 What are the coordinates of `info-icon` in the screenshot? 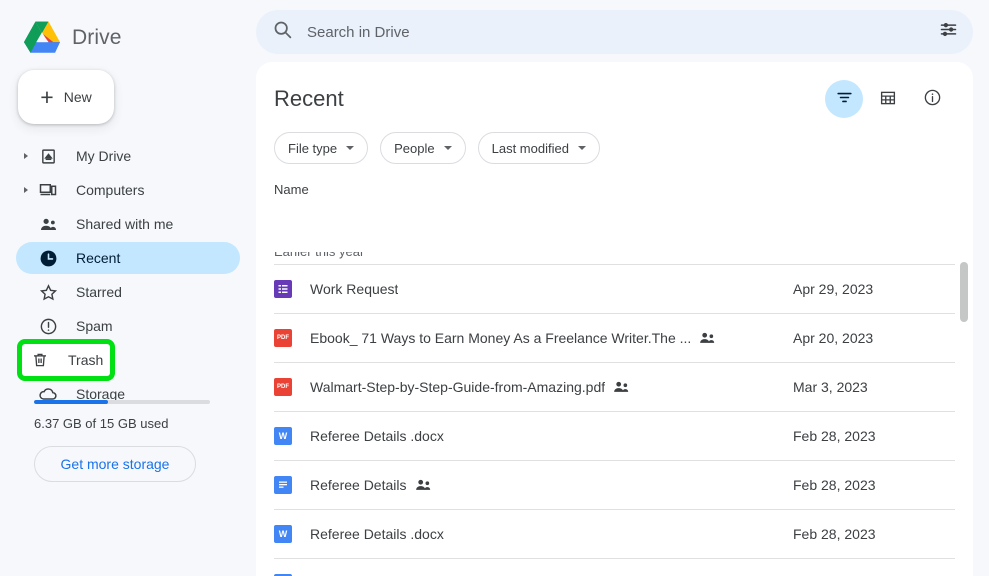 It's located at (932, 99).